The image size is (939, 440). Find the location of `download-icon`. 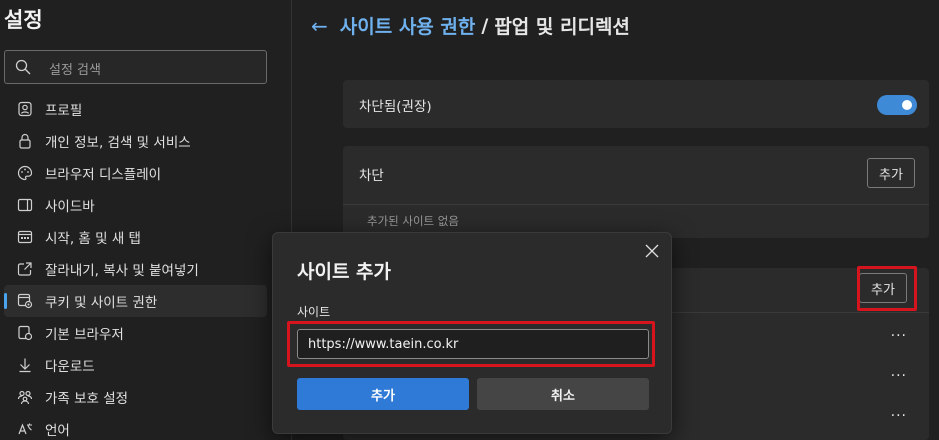

download-icon is located at coordinates (25, 365).